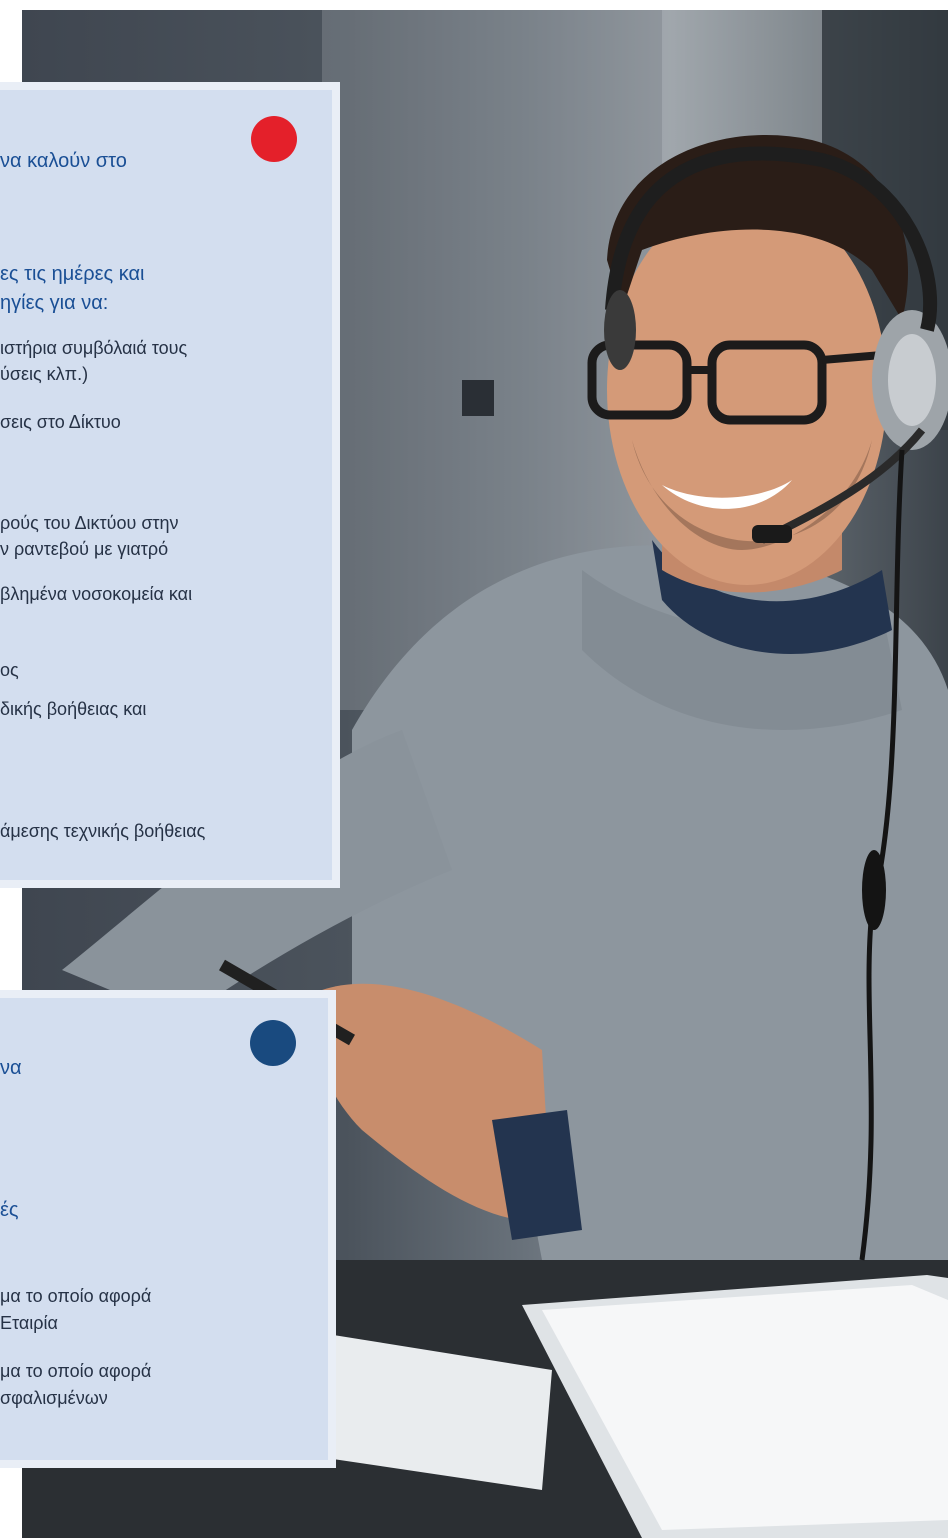 This screenshot has height=1538, width=948. What do you see at coordinates (54, 1398) in the screenshot?
I see `list-item: σφαλισμένων` at bounding box center [54, 1398].